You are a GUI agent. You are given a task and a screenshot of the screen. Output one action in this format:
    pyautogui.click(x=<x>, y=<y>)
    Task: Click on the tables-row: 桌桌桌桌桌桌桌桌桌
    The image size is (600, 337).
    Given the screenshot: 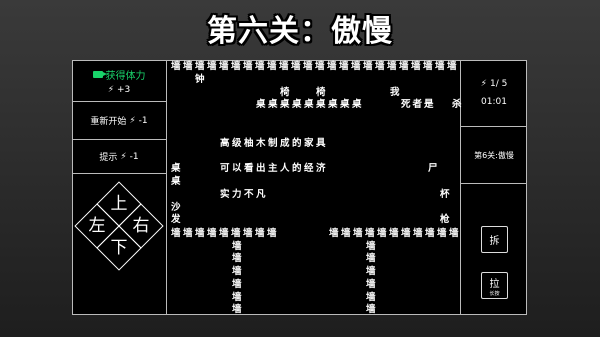 What is the action you would take?
    pyautogui.click(x=310, y=105)
    